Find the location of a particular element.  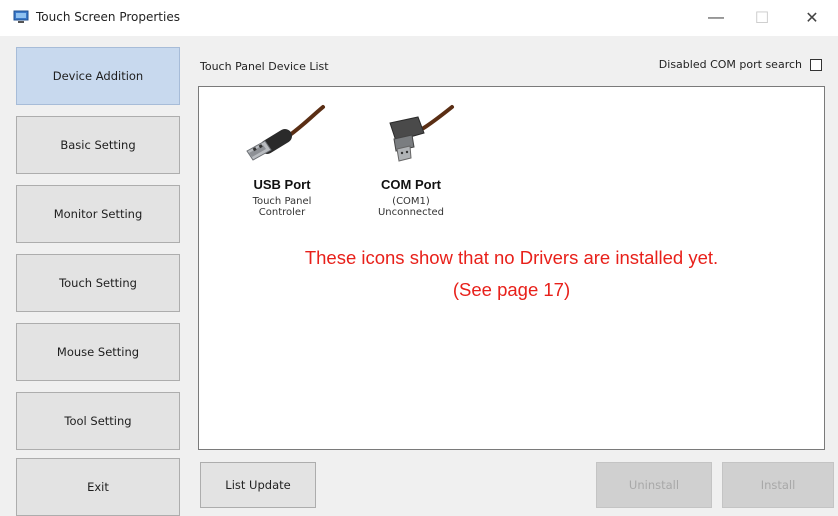

nav-tool-setting-button: Tool Setting is located at coordinates (98, 421).